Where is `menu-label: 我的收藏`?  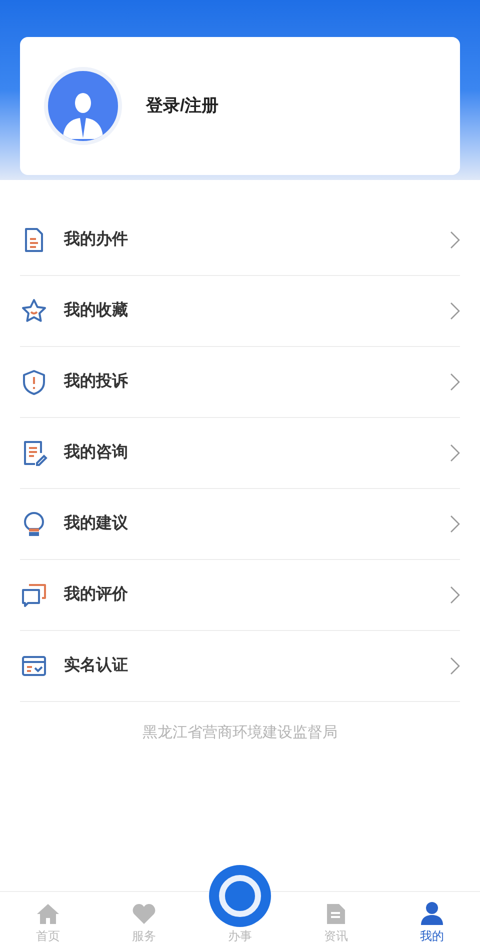 menu-label: 我的收藏 is located at coordinates (96, 310).